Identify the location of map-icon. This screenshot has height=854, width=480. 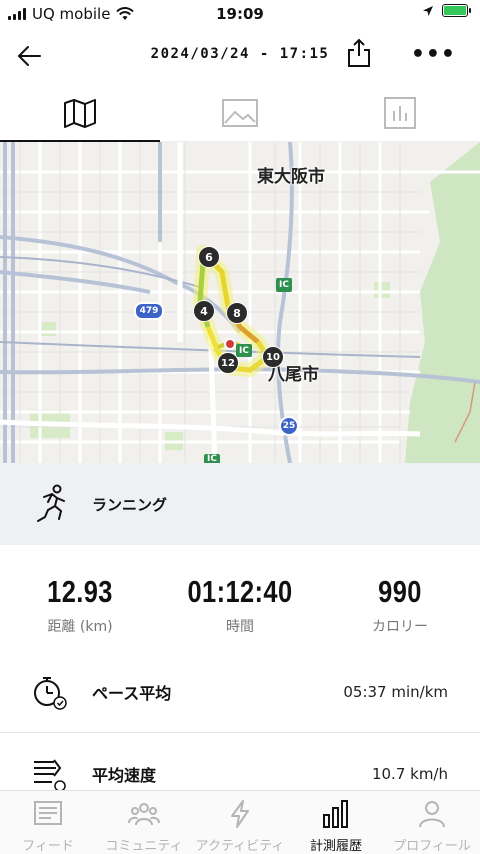
(80, 113).